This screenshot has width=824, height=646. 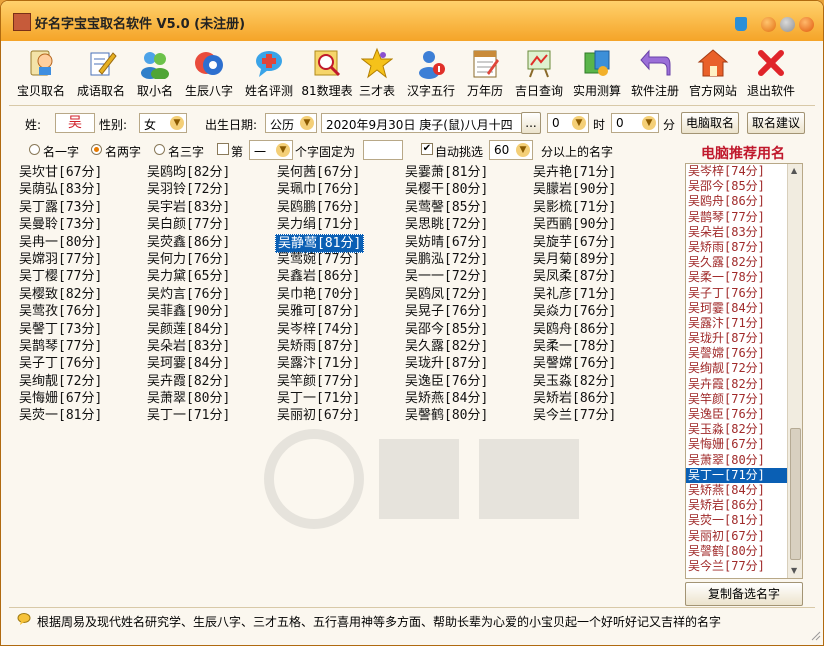 What do you see at coordinates (597, 242) in the screenshot?
I see `name-item: 吴旋芋[67分]` at bounding box center [597, 242].